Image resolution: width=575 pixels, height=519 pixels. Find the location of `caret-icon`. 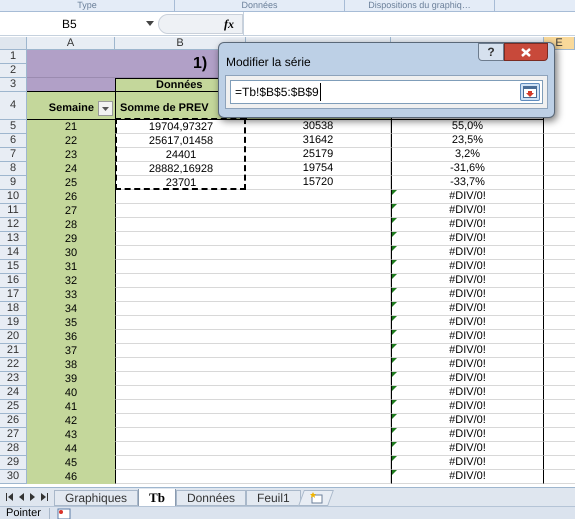

caret-icon is located at coordinates (105, 108).